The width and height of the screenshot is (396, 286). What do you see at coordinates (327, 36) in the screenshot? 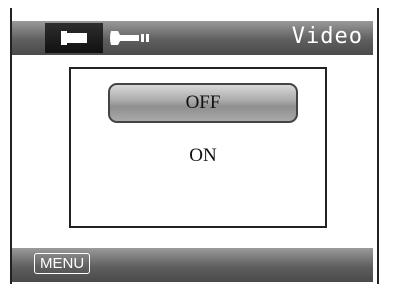
I see `mode-title: Video` at bounding box center [327, 36].